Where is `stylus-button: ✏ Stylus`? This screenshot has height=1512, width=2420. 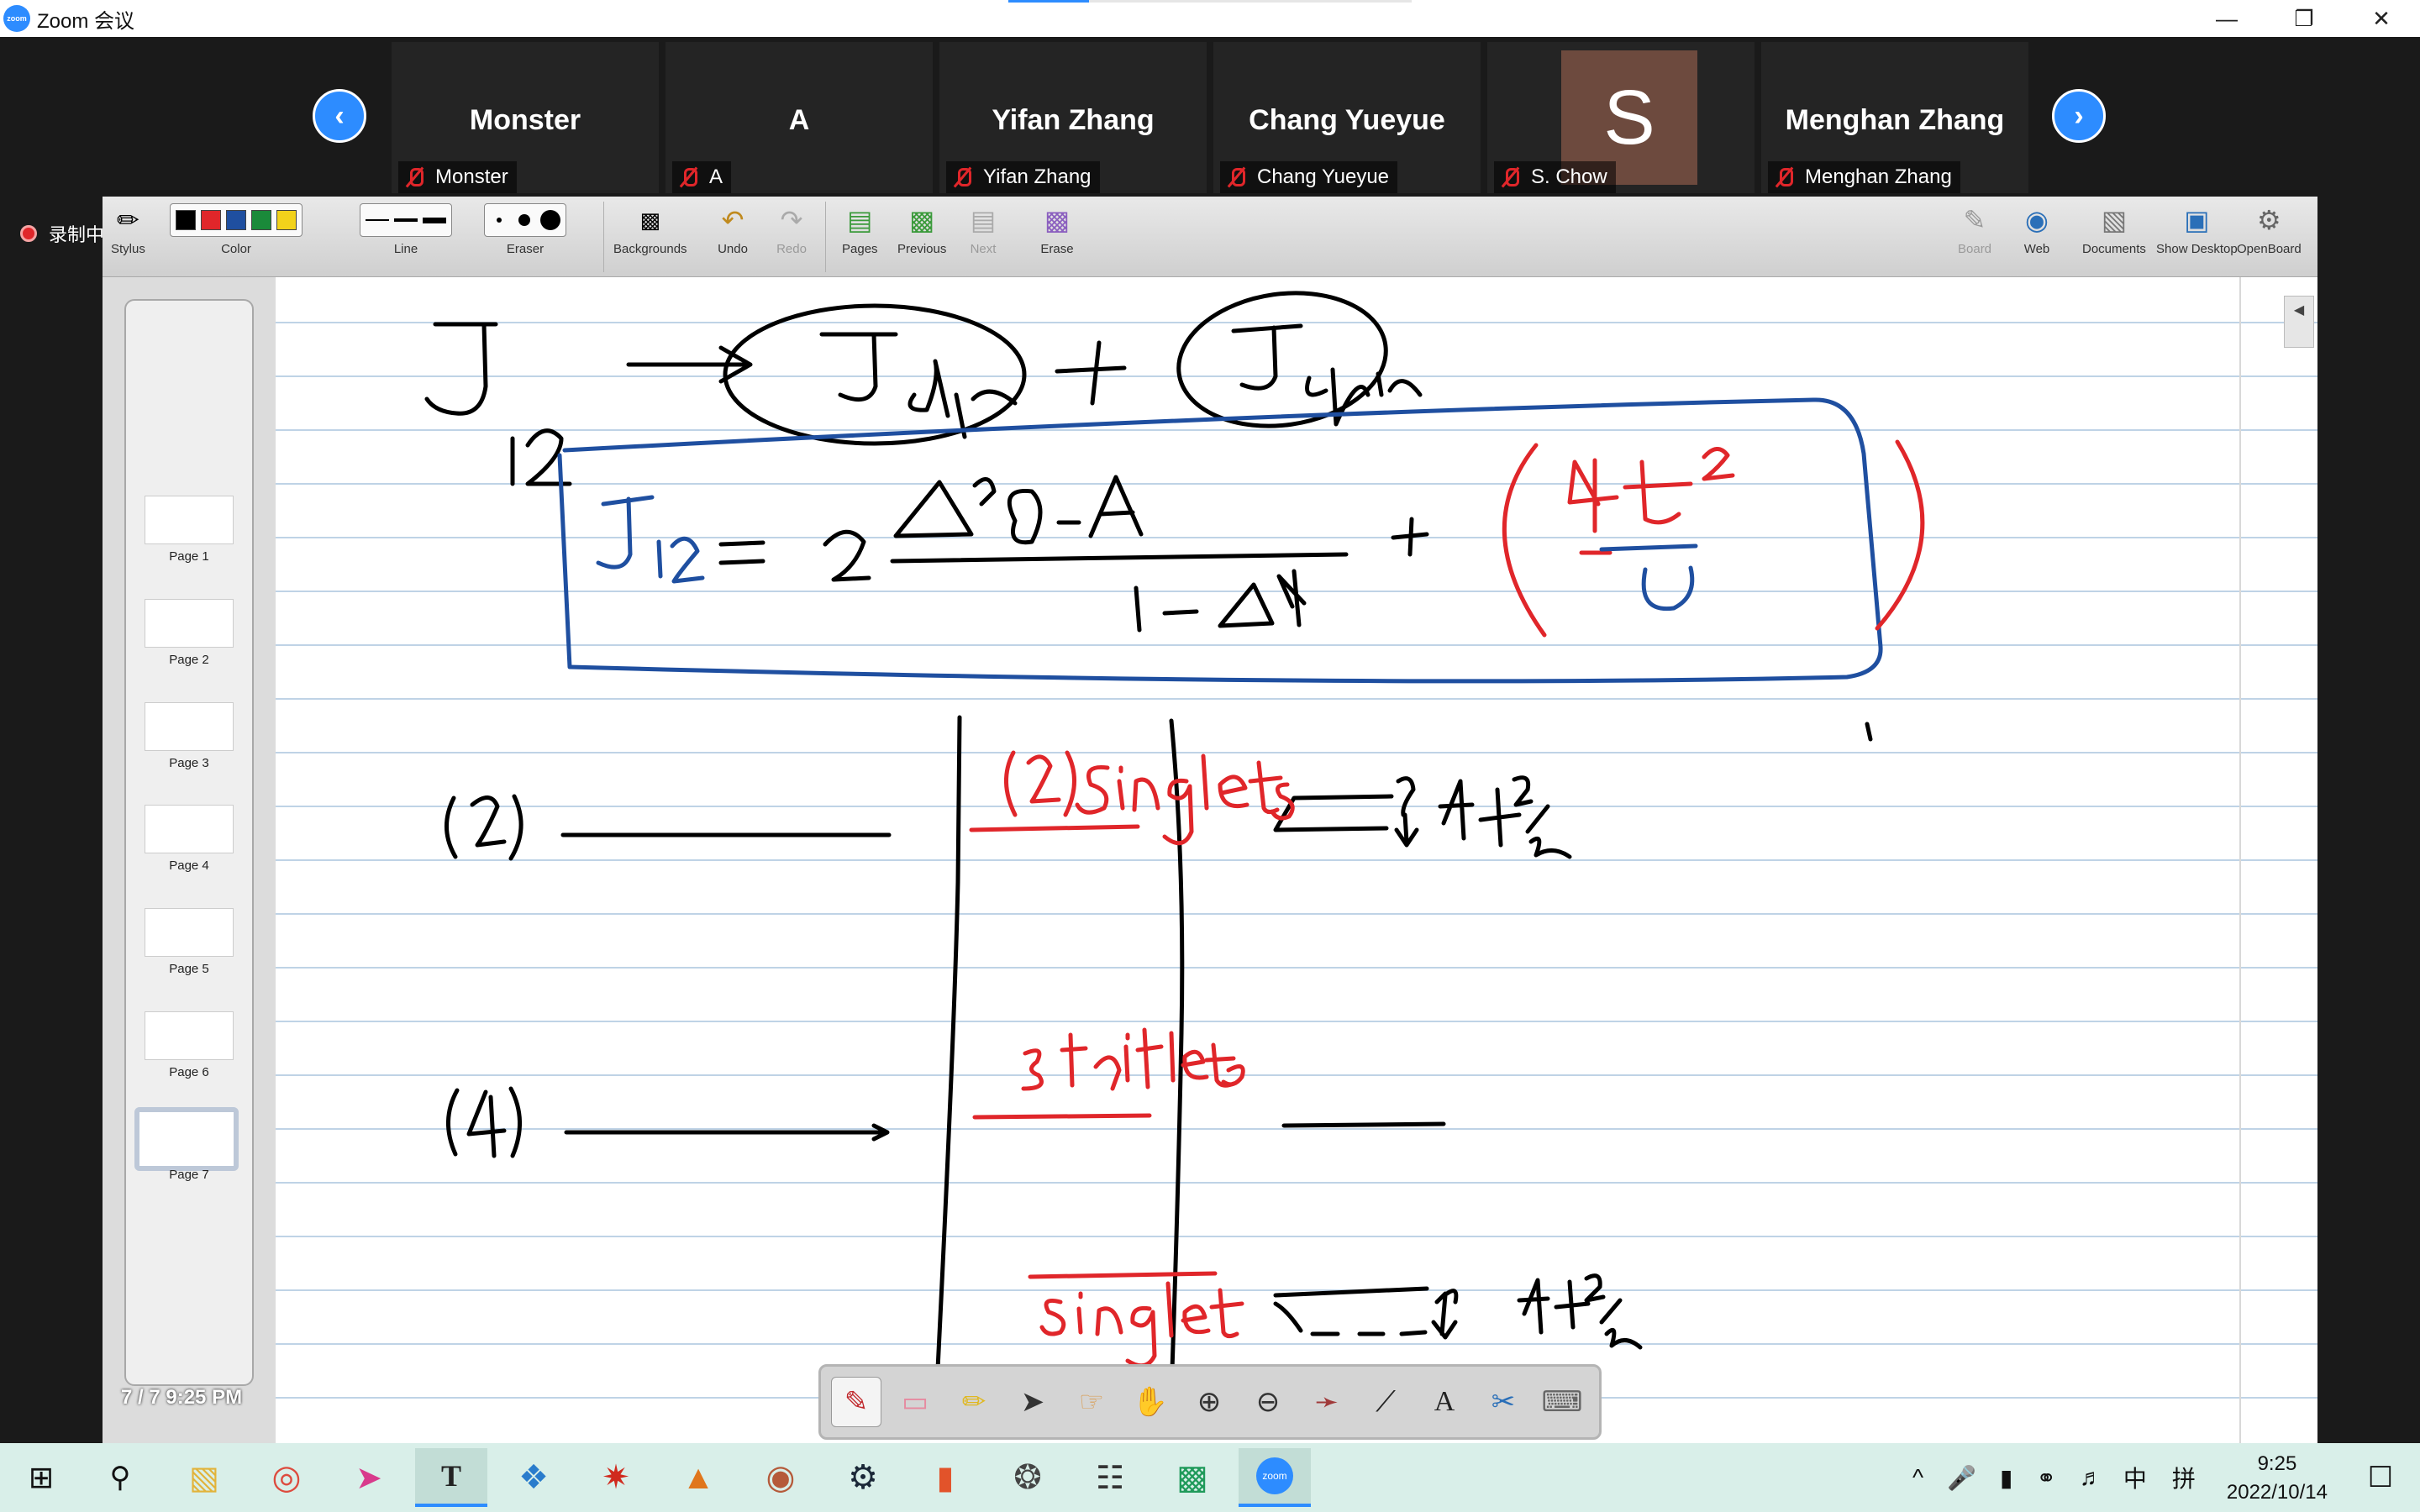 stylus-button: ✏ Stylus is located at coordinates (128, 229).